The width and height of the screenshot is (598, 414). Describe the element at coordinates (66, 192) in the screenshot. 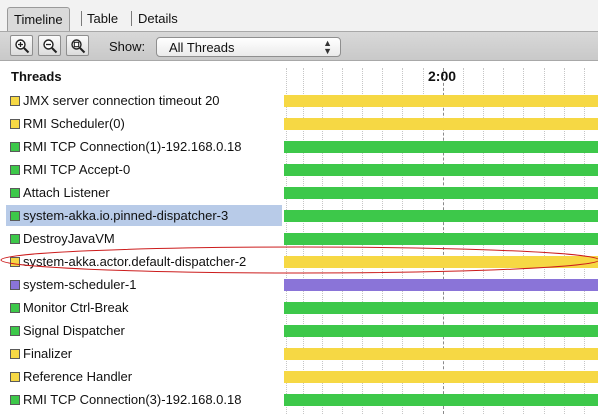

I see `thread-name: Attach Listener` at that location.